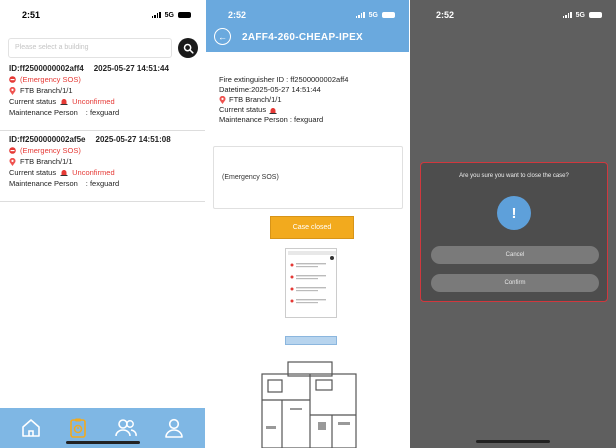  I want to click on screenshot-thumbnail, so click(311, 283).